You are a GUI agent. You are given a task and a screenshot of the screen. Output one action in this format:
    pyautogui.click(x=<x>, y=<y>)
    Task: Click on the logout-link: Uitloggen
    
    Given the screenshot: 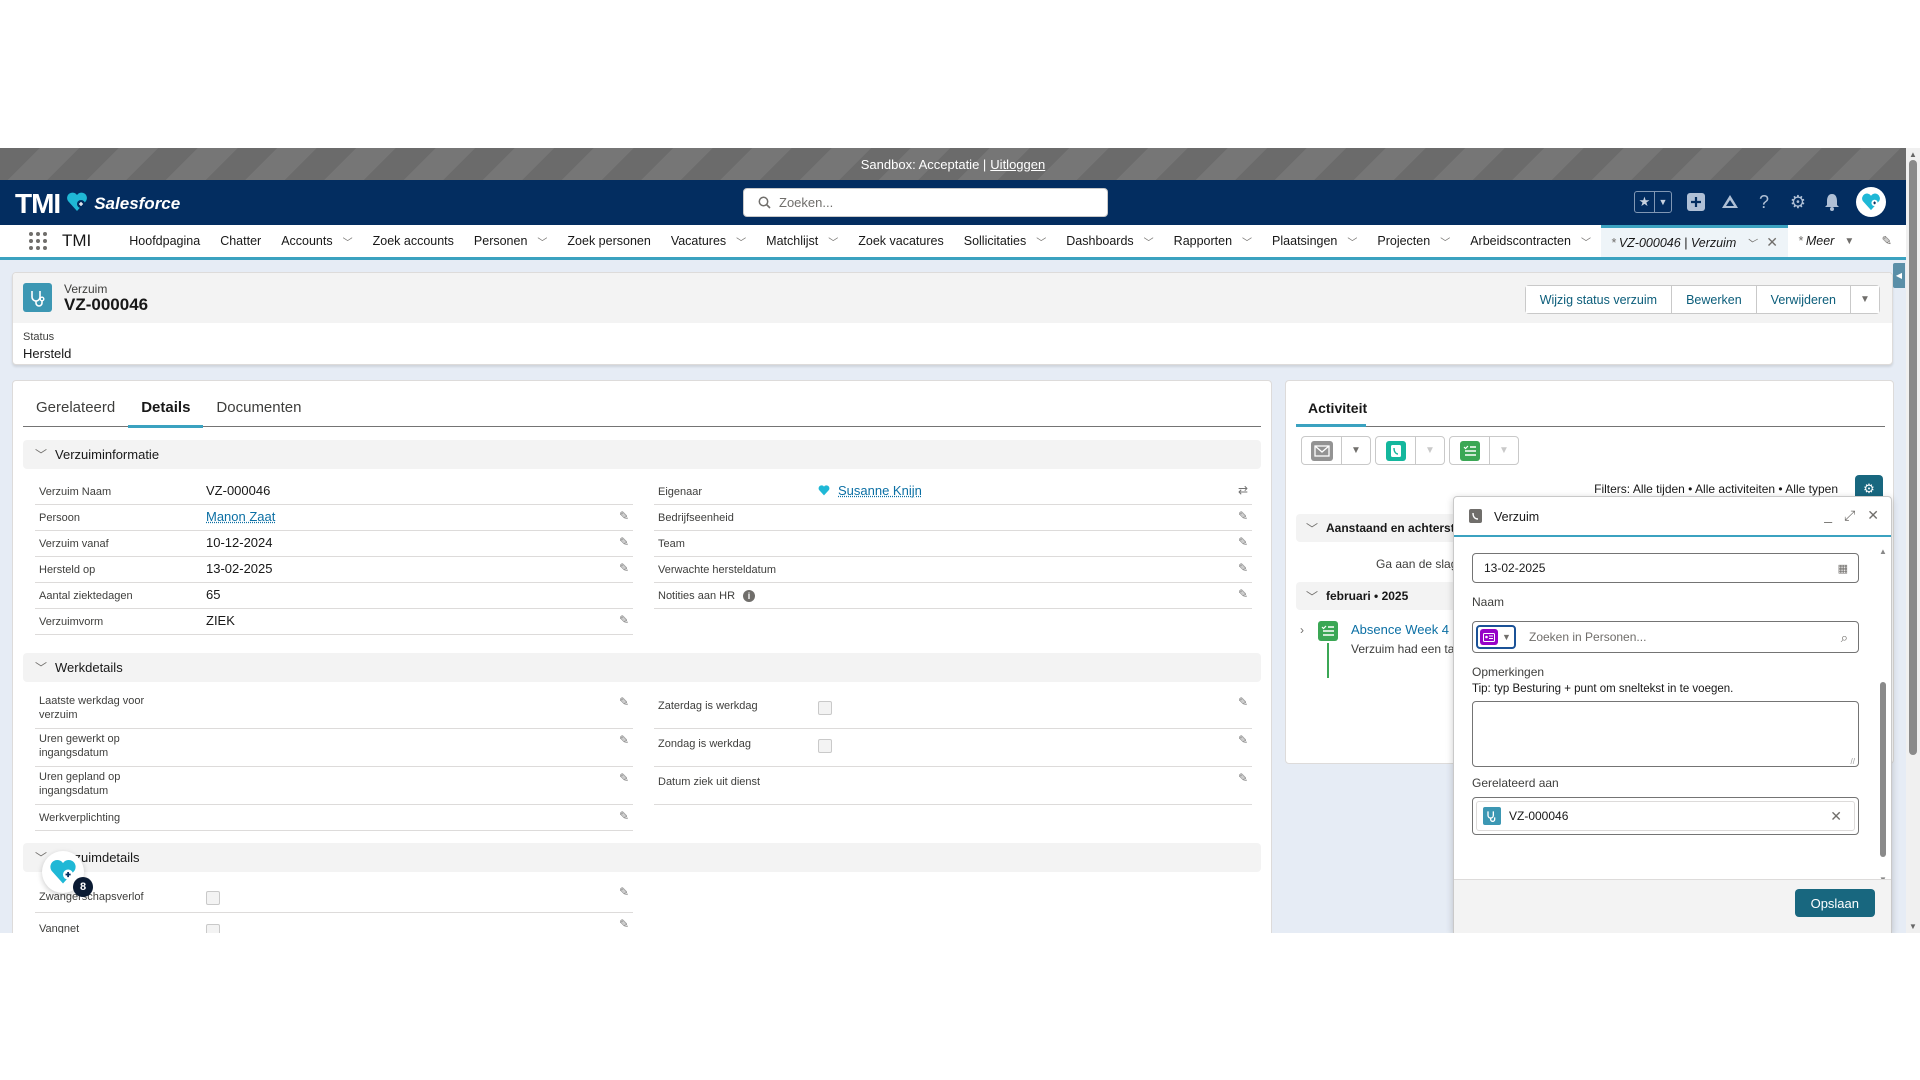 What is the action you would take?
    pyautogui.click(x=1017, y=164)
    